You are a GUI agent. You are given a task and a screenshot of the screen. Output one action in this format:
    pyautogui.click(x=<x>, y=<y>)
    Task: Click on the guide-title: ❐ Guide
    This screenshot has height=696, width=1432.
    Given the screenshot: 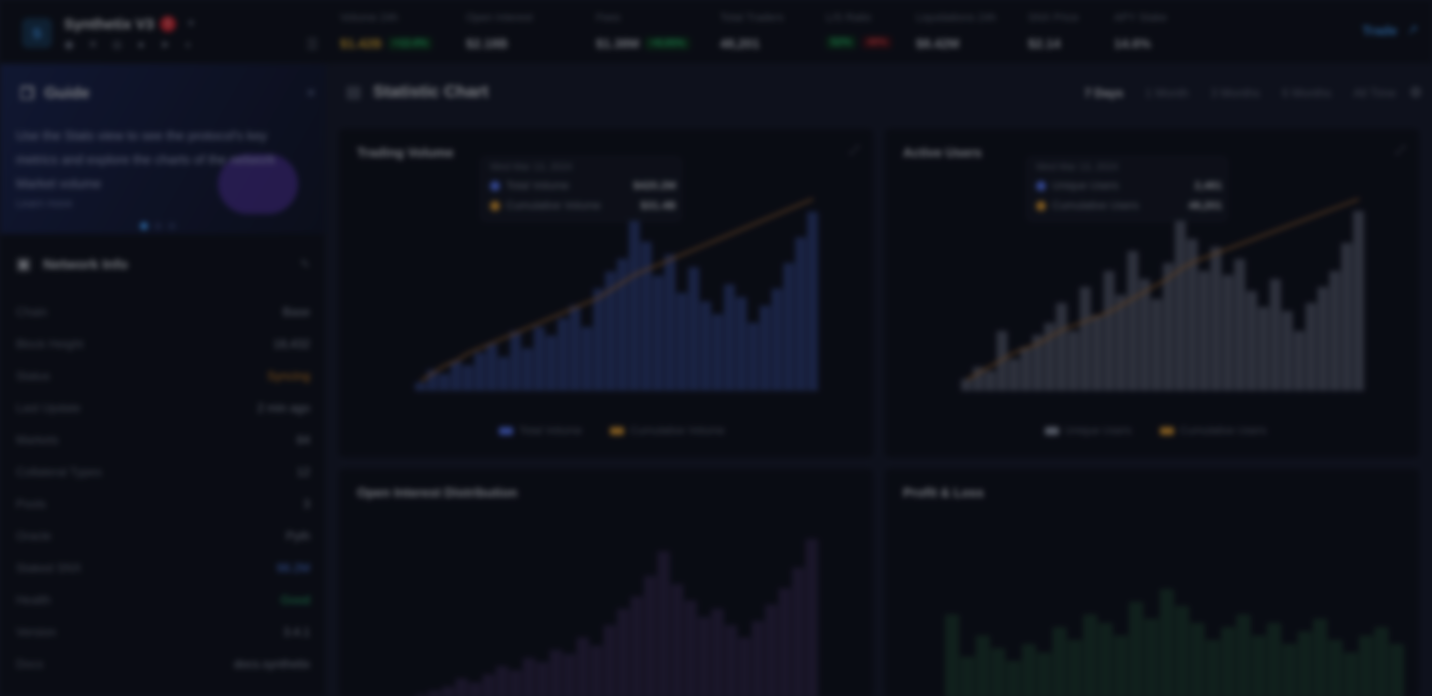 What is the action you would take?
    pyautogui.click(x=55, y=94)
    